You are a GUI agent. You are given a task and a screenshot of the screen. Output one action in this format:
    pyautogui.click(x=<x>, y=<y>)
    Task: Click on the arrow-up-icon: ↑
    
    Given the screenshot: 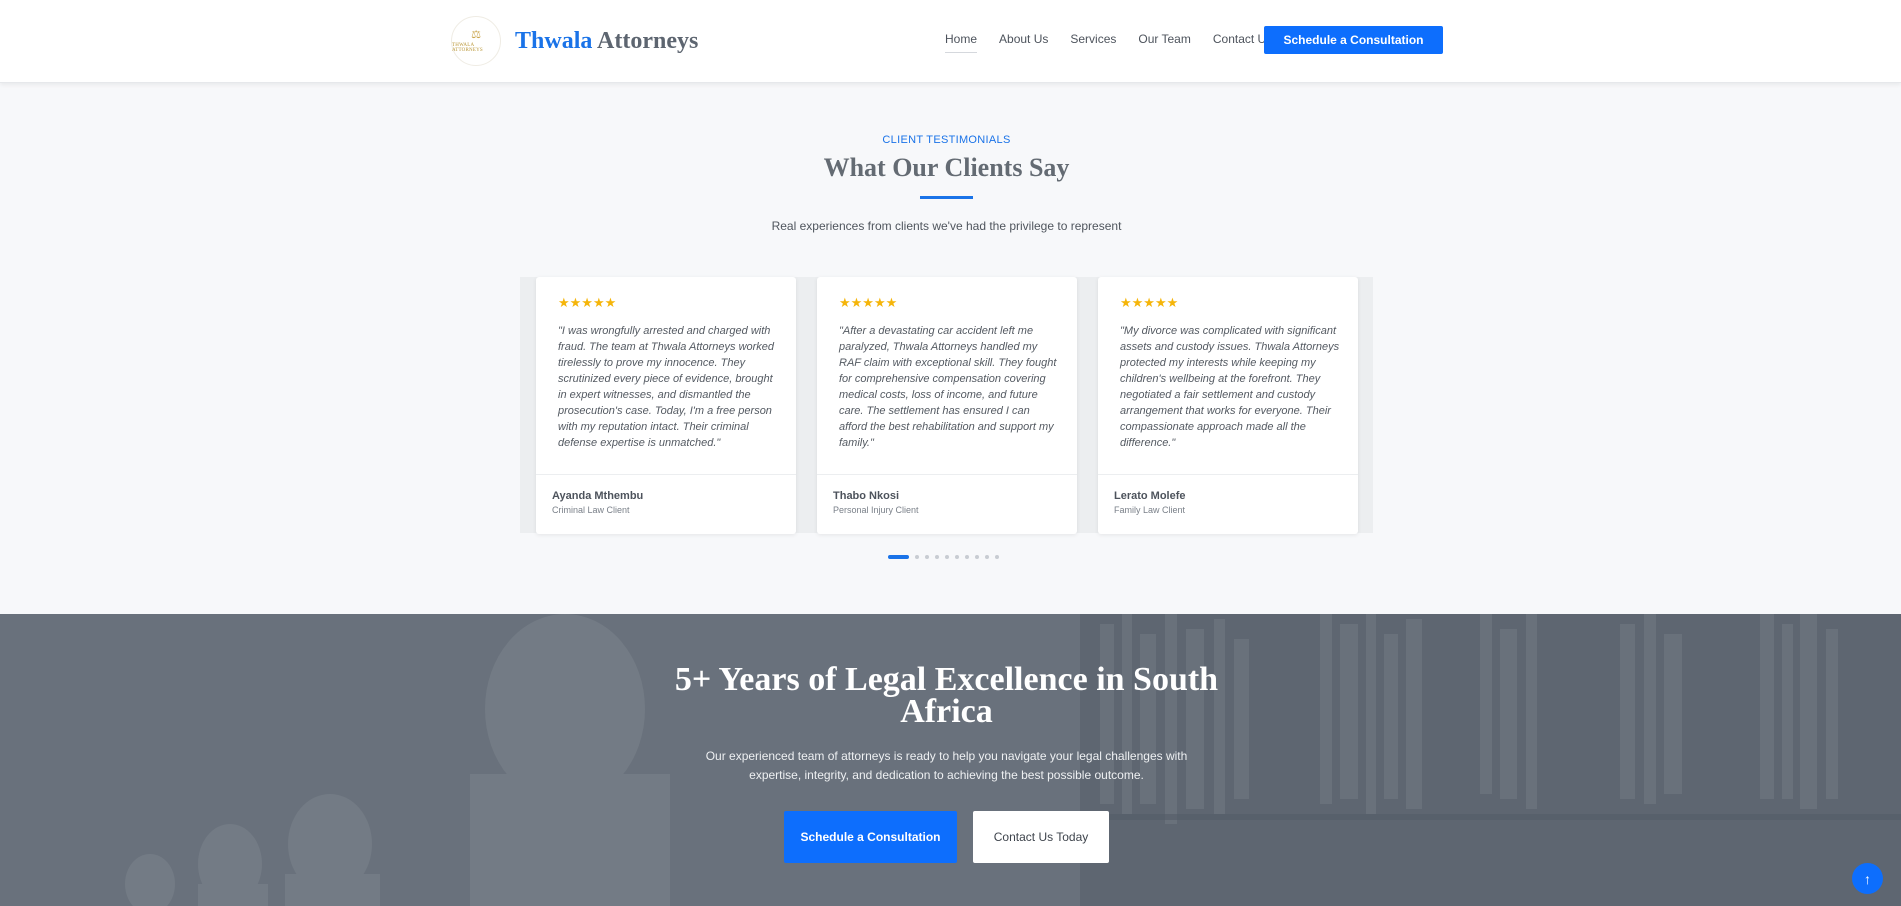 What is the action you would take?
    pyautogui.click(x=1867, y=878)
    